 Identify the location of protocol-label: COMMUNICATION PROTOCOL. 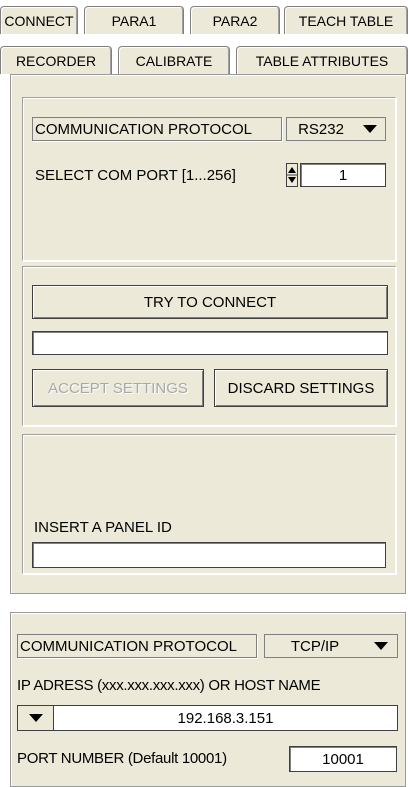
(157, 129).